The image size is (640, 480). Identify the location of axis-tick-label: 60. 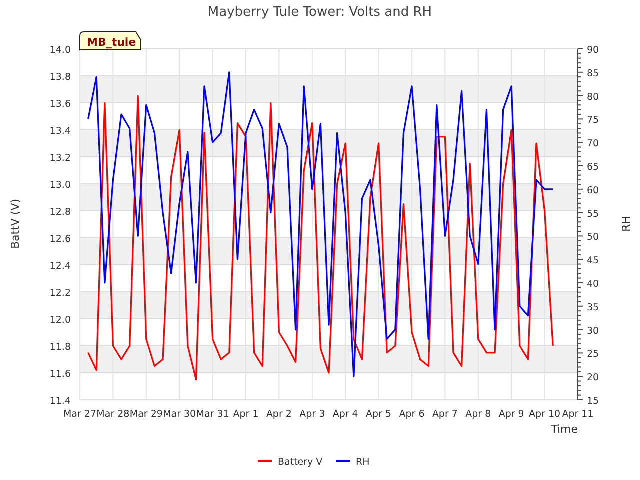
(593, 190).